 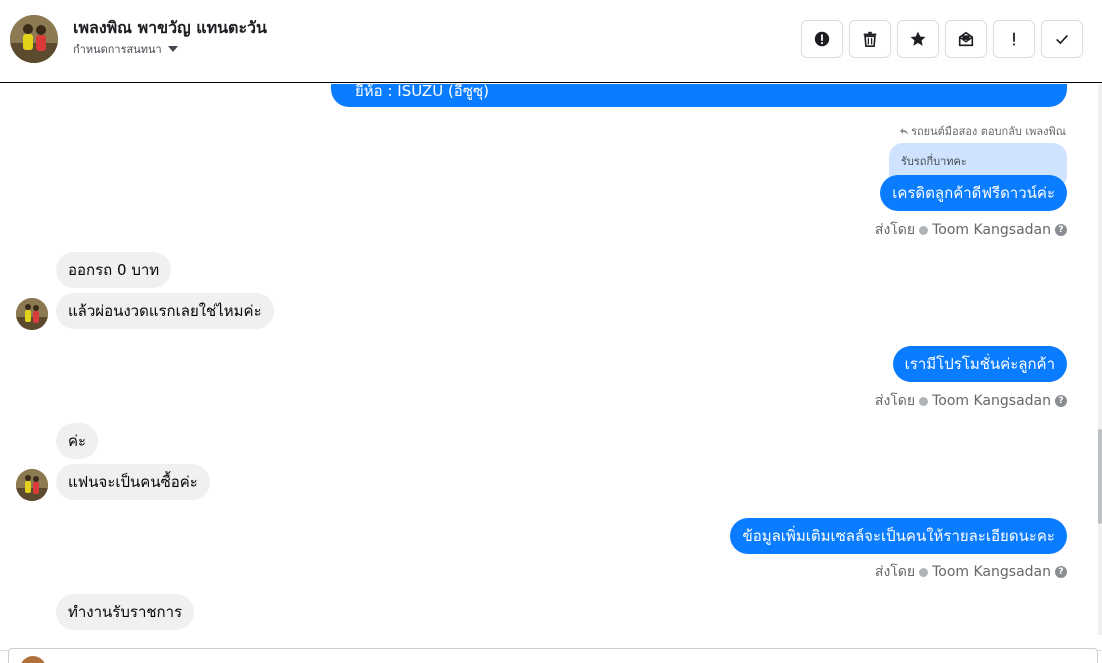 I want to click on contact-photo, so click(x=34, y=39).